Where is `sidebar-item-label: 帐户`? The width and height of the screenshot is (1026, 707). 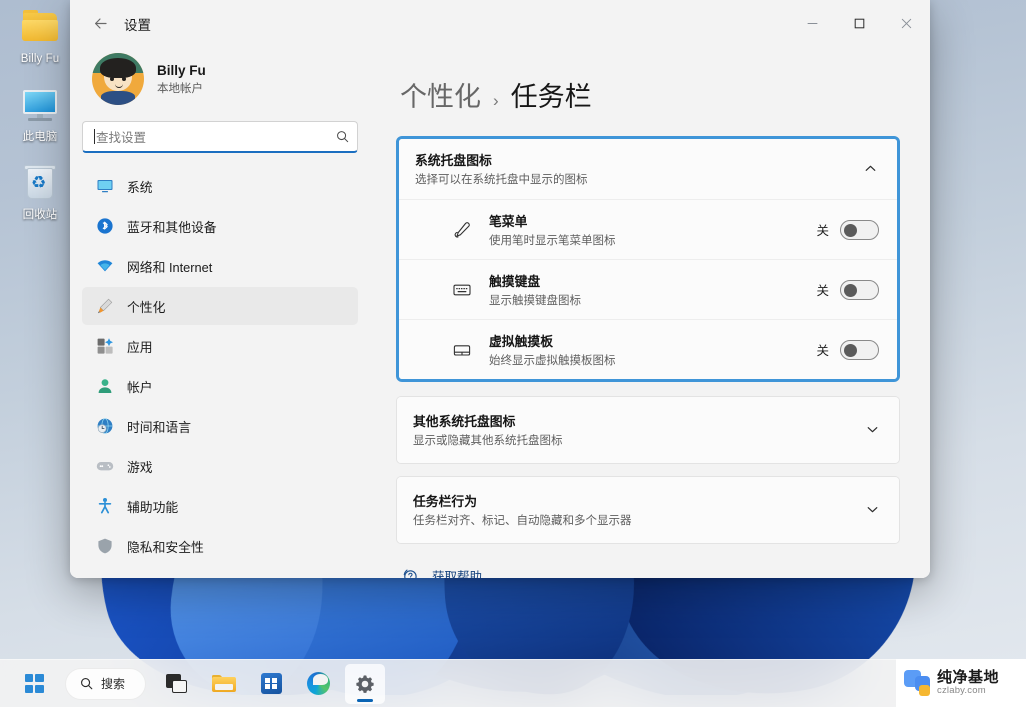
sidebar-item-label: 帐户 is located at coordinates (140, 387).